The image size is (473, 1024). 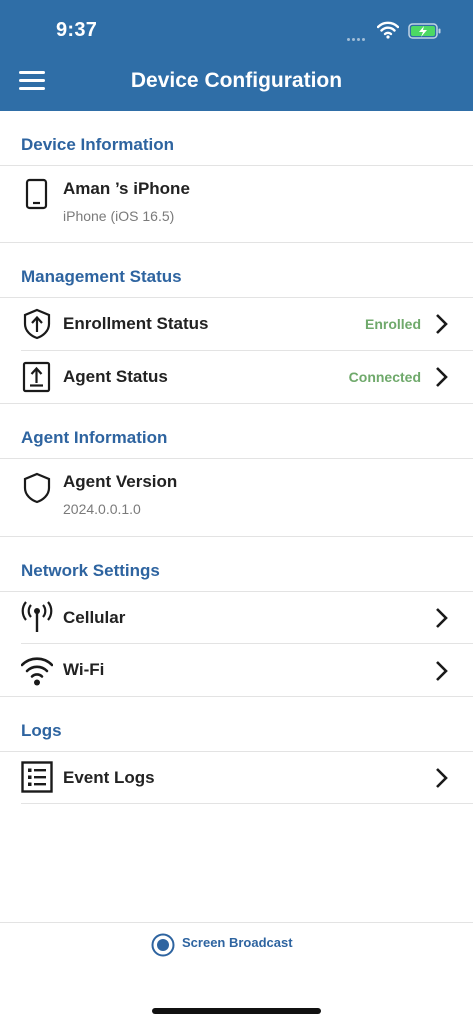 What do you see at coordinates (109, 777) in the screenshot?
I see `event-logs-label: Event Logs` at bounding box center [109, 777].